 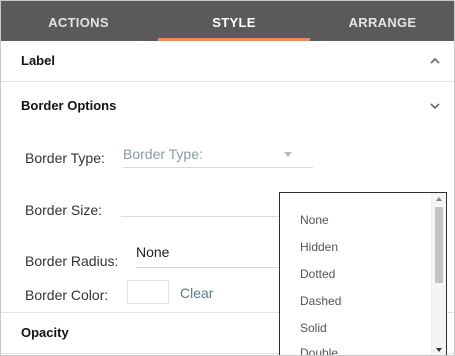 What do you see at coordinates (317, 274) in the screenshot?
I see `dropdown-option: Dotted` at bounding box center [317, 274].